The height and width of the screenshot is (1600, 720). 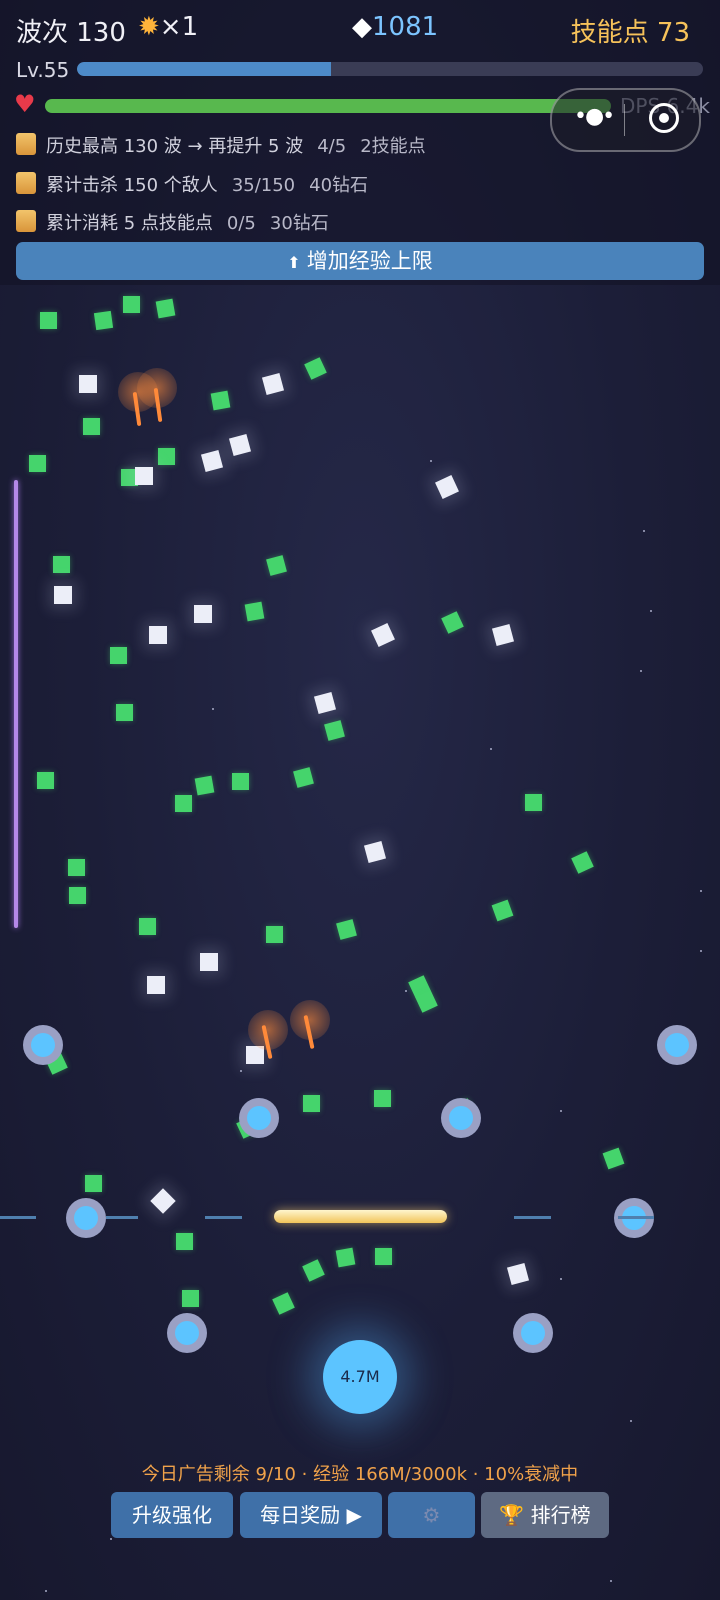 I want to click on settings-button: ⚙, so click(x=431, y=1515).